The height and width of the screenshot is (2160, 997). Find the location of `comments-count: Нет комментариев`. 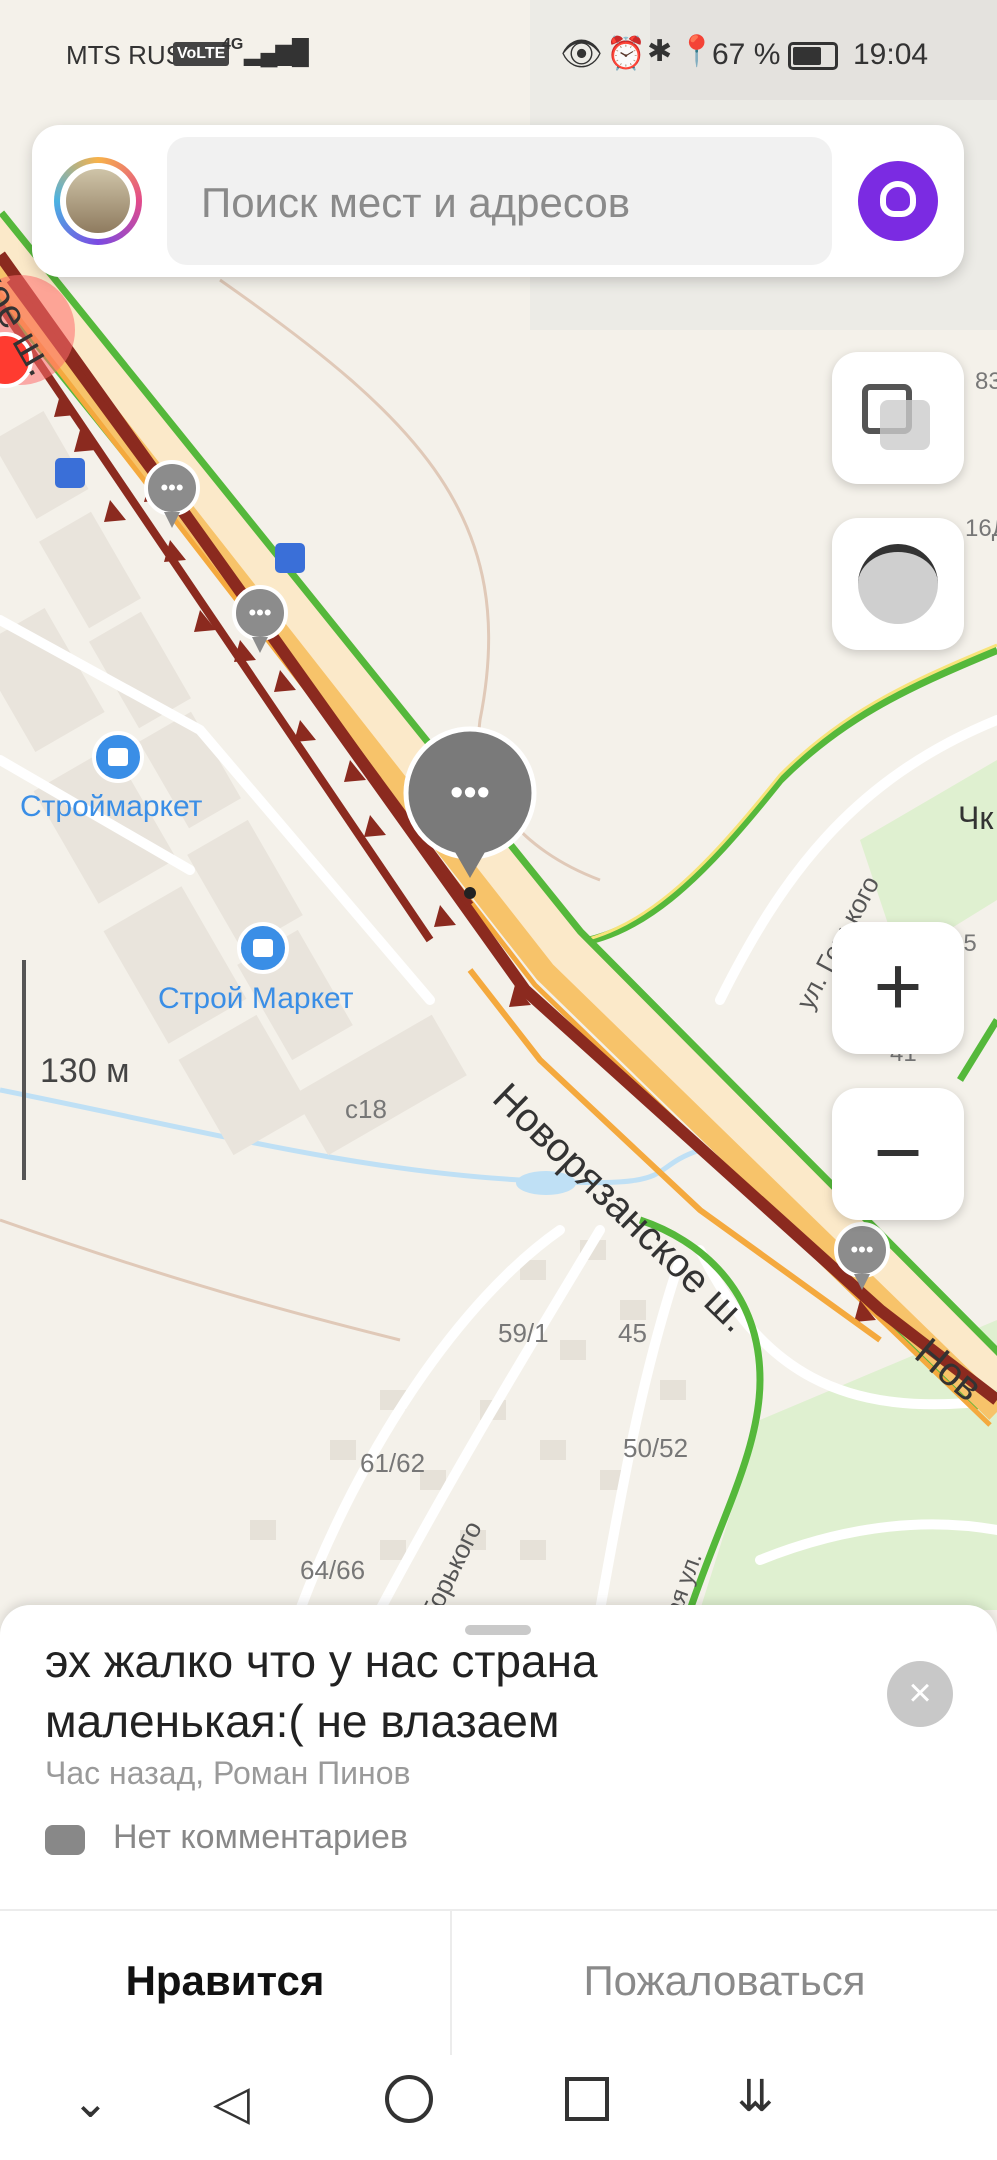

comments-count: Нет комментариев is located at coordinates (260, 1837).